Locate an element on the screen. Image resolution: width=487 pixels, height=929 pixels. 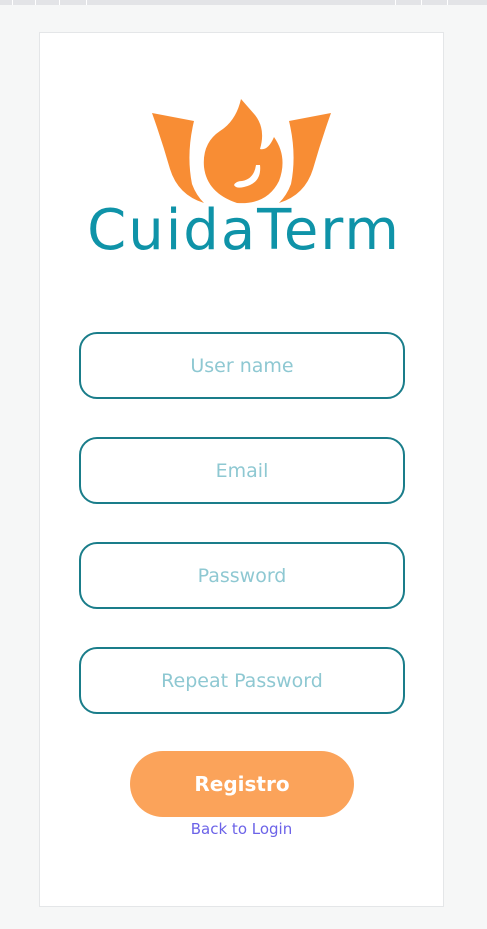
brand-name: CuidaTerm is located at coordinates (244, 230).